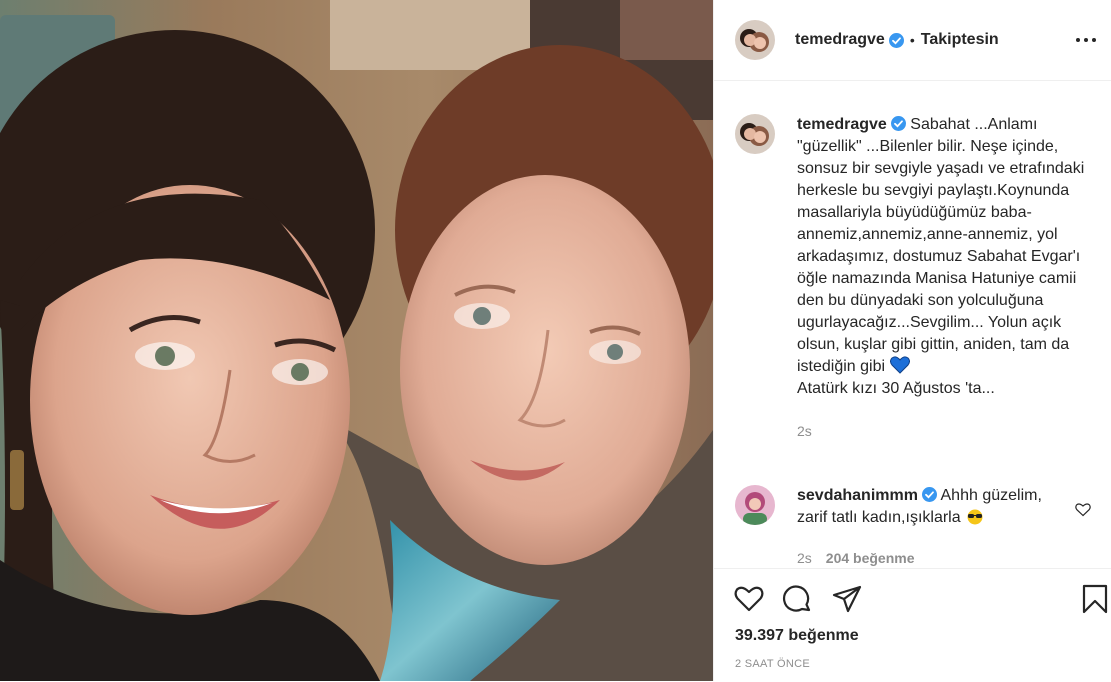 This screenshot has height=682, width=1111. What do you see at coordinates (772, 664) in the screenshot?
I see `posted-timestamp: 2 SAAT ÖNCE` at bounding box center [772, 664].